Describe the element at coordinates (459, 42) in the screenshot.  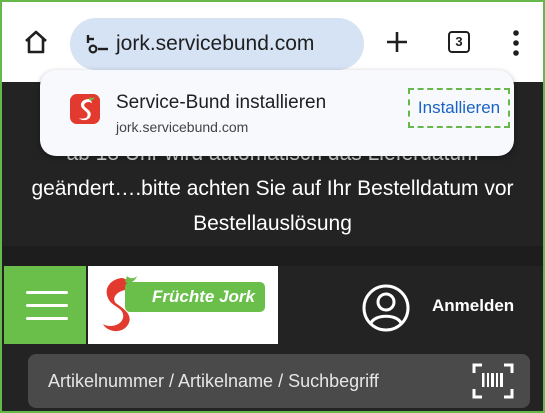
I see `tab-switcher-button: 3` at that location.